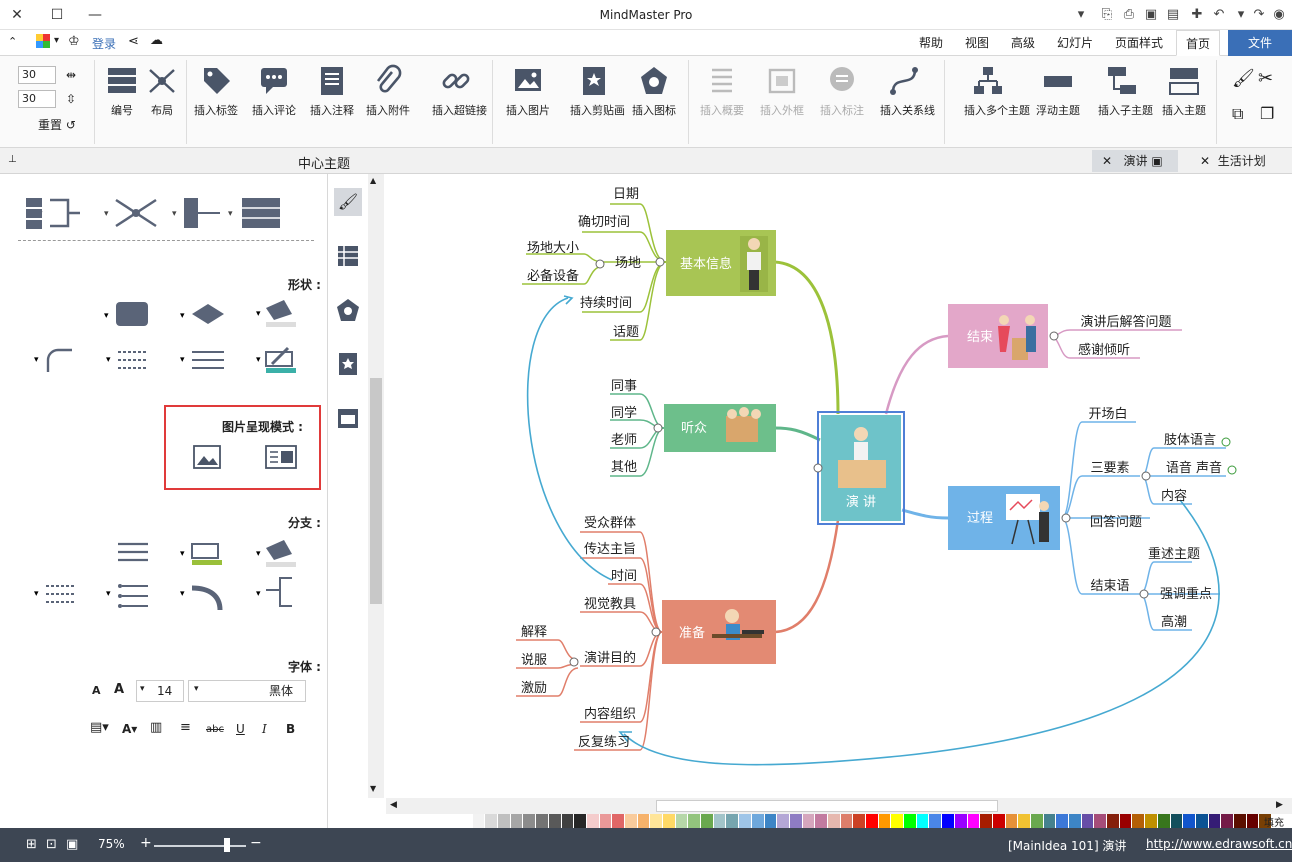  What do you see at coordinates (247, 691) in the screenshot?
I see `font-family-select: 黑体` at bounding box center [247, 691].